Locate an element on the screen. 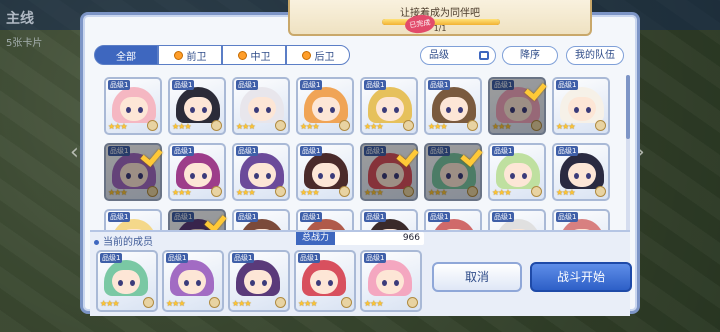 The image size is (720, 332). progress-count: 1/1 is located at coordinates (440, 28).